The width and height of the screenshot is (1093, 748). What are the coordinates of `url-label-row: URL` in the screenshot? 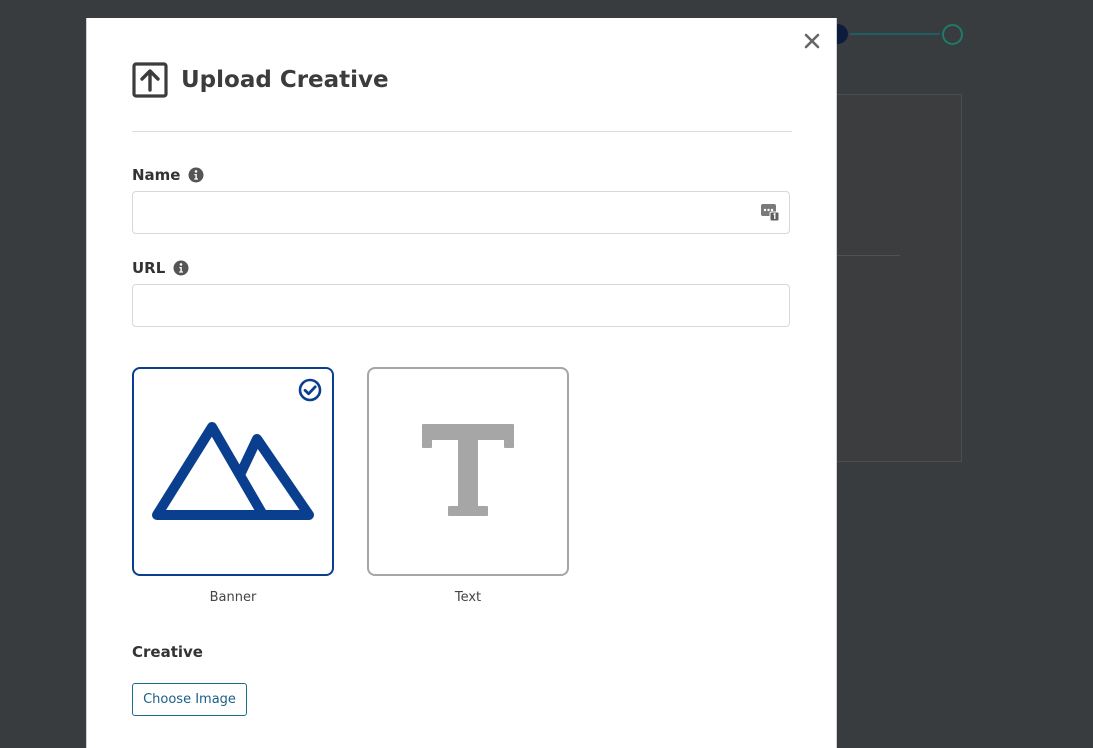 It's located at (160, 268).